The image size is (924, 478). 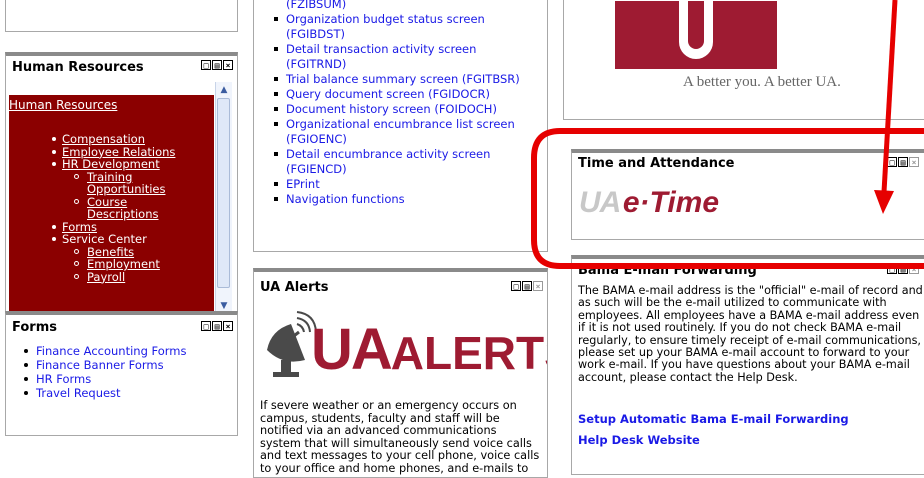 What do you see at coordinates (387, 94) in the screenshot?
I see `finance-link-query-document: Query document screen (FGIDOCR)` at bounding box center [387, 94].